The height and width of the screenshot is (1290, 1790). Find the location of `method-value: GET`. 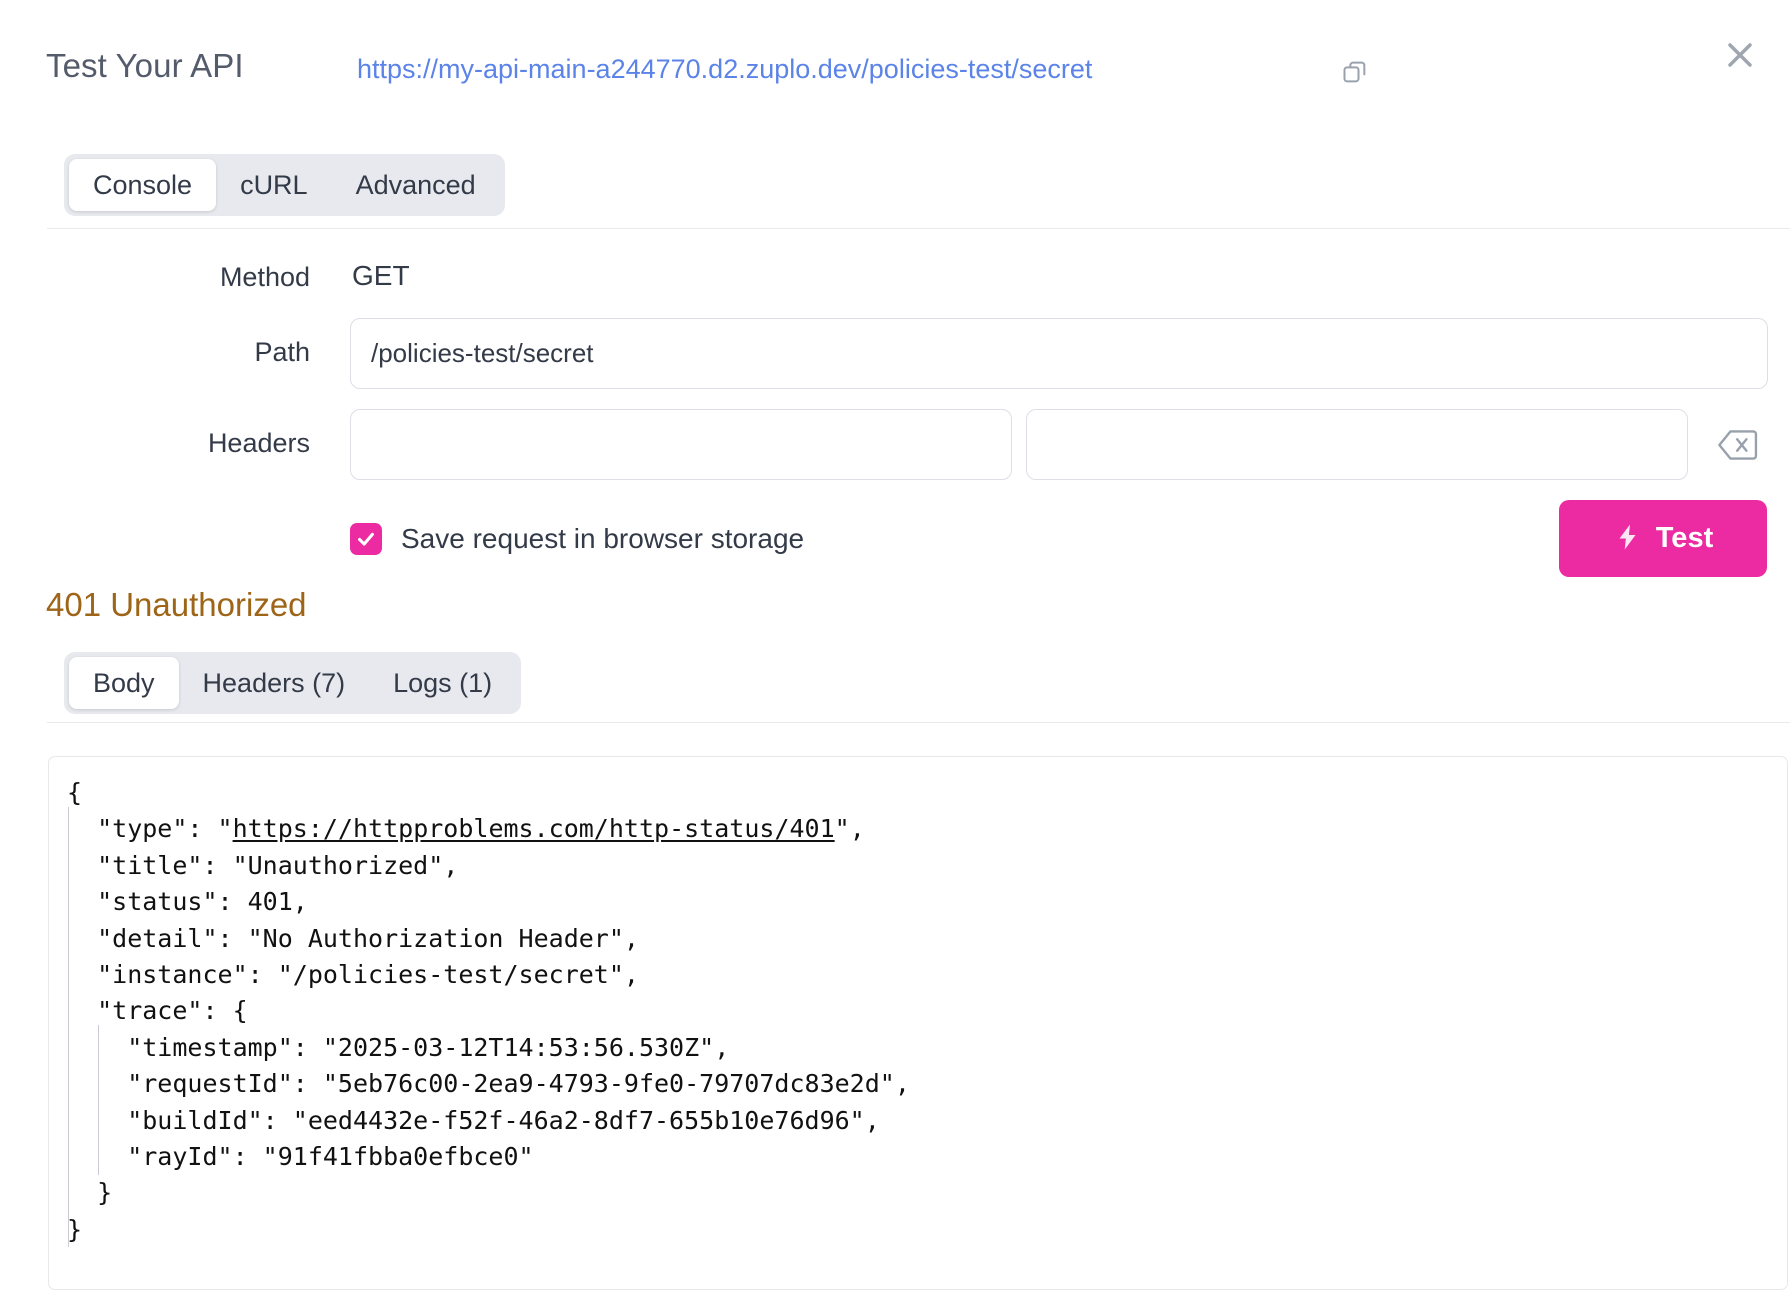

method-value: GET is located at coordinates (381, 275).